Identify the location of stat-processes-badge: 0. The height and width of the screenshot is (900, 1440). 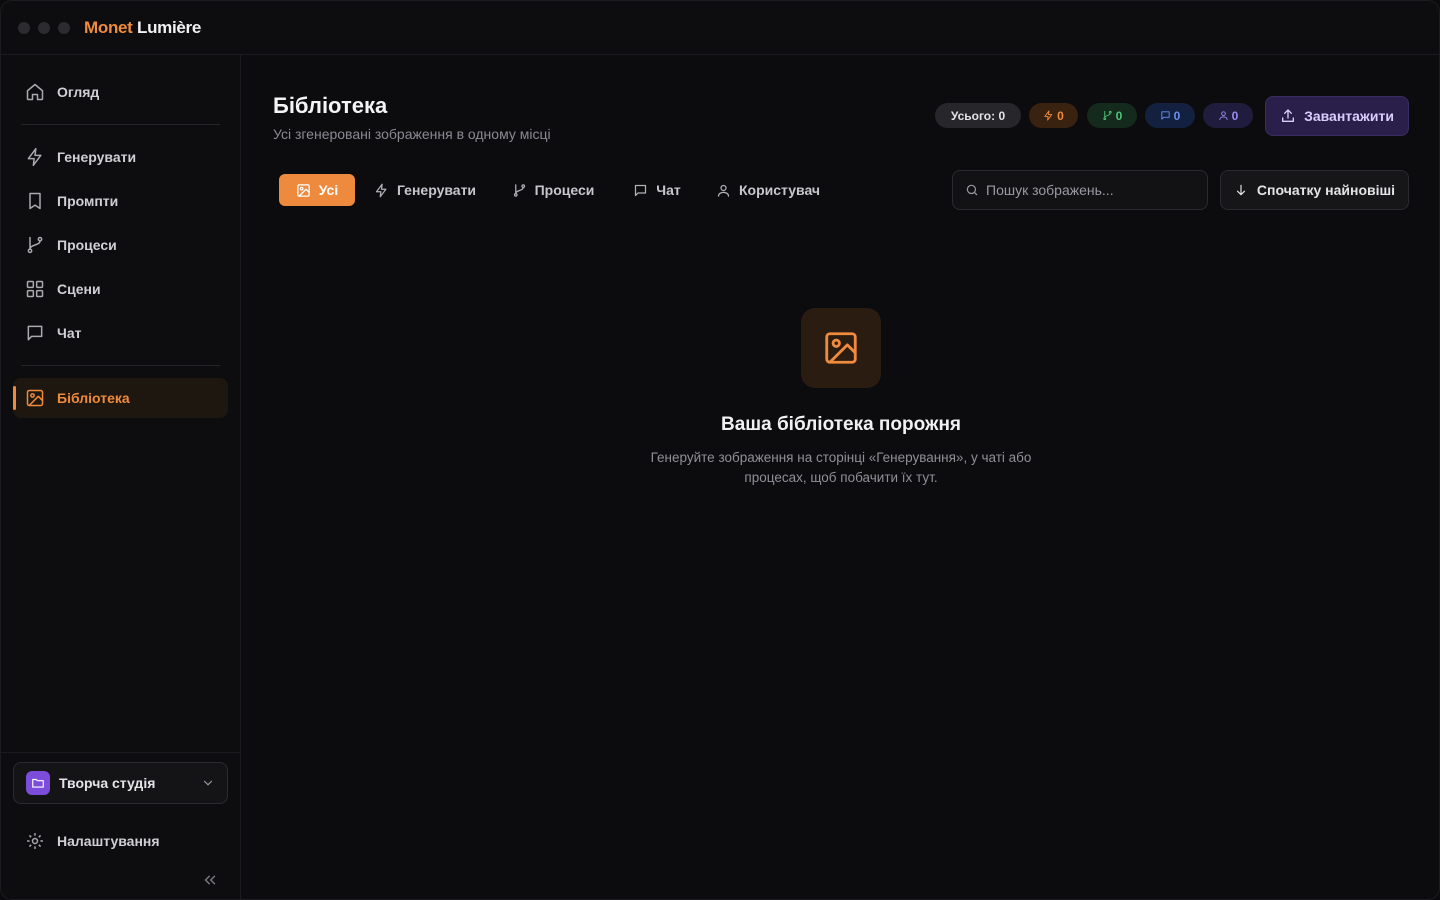
(1112, 115).